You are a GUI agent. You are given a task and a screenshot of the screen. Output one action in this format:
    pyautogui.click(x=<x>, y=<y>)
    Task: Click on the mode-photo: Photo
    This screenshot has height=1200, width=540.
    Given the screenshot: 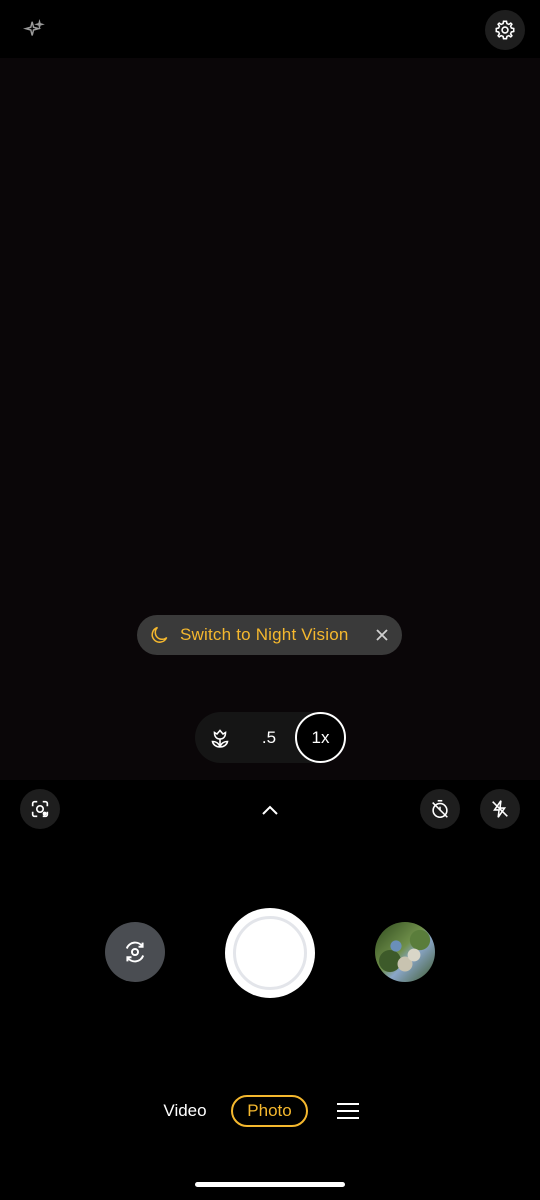 What is the action you would take?
    pyautogui.click(x=269, y=1111)
    